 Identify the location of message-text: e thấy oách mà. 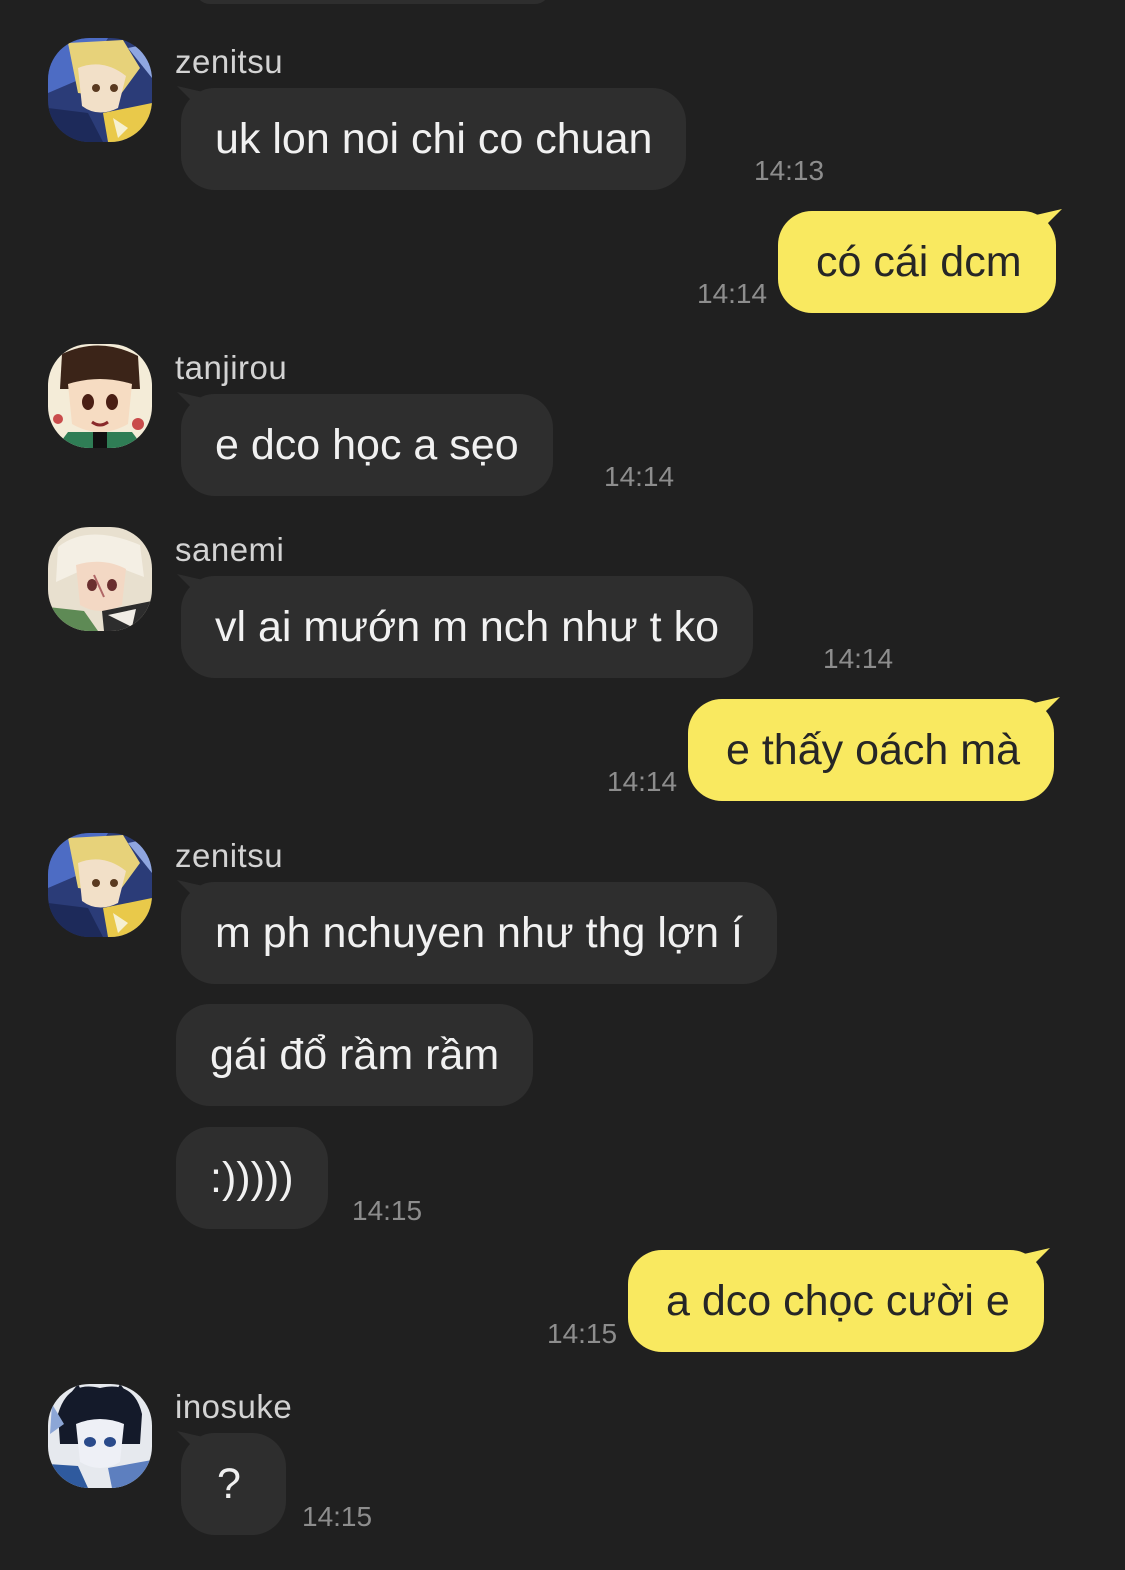
(873, 750).